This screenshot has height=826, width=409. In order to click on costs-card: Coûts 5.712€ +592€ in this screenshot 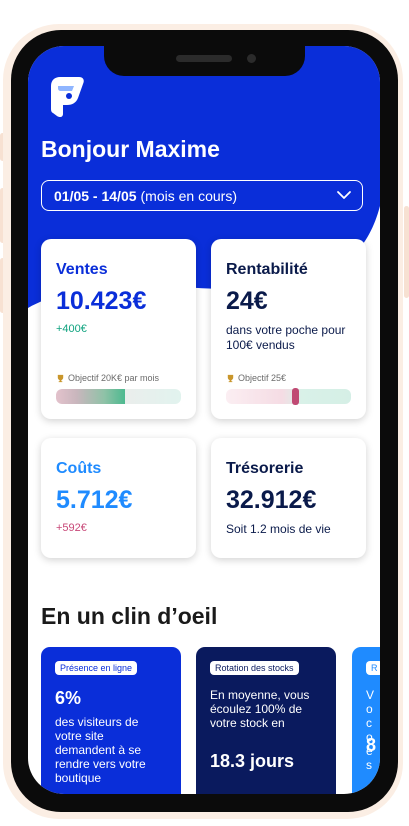, I will do `click(118, 498)`.